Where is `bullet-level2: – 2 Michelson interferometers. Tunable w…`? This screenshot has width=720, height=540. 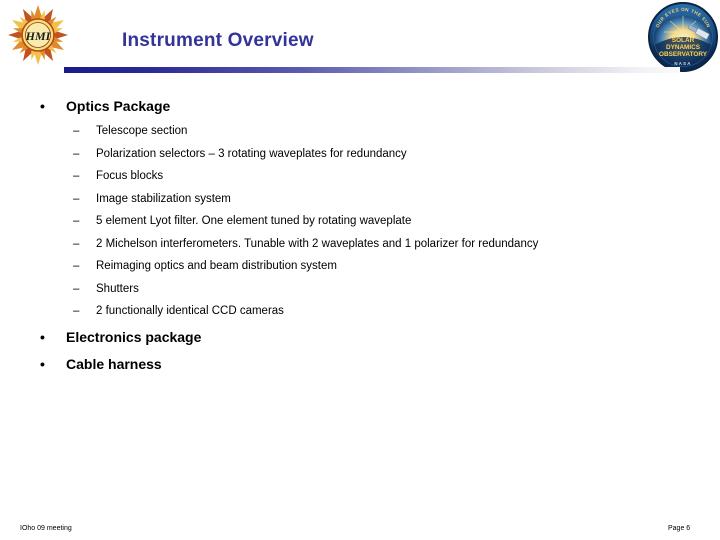 bullet-level2: – 2 Michelson interferometers. Tunable w… is located at coordinates (360, 247).